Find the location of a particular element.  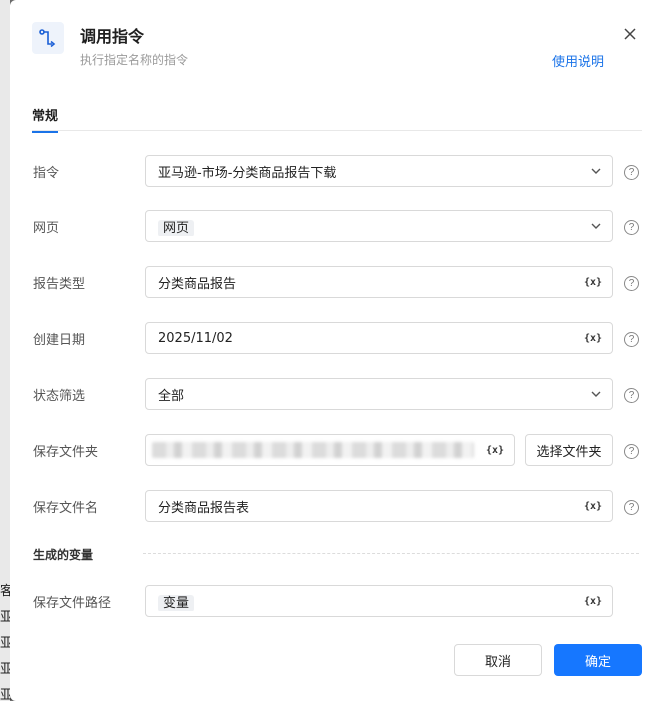

report-type-value: 分类商品报告 is located at coordinates (197, 284).